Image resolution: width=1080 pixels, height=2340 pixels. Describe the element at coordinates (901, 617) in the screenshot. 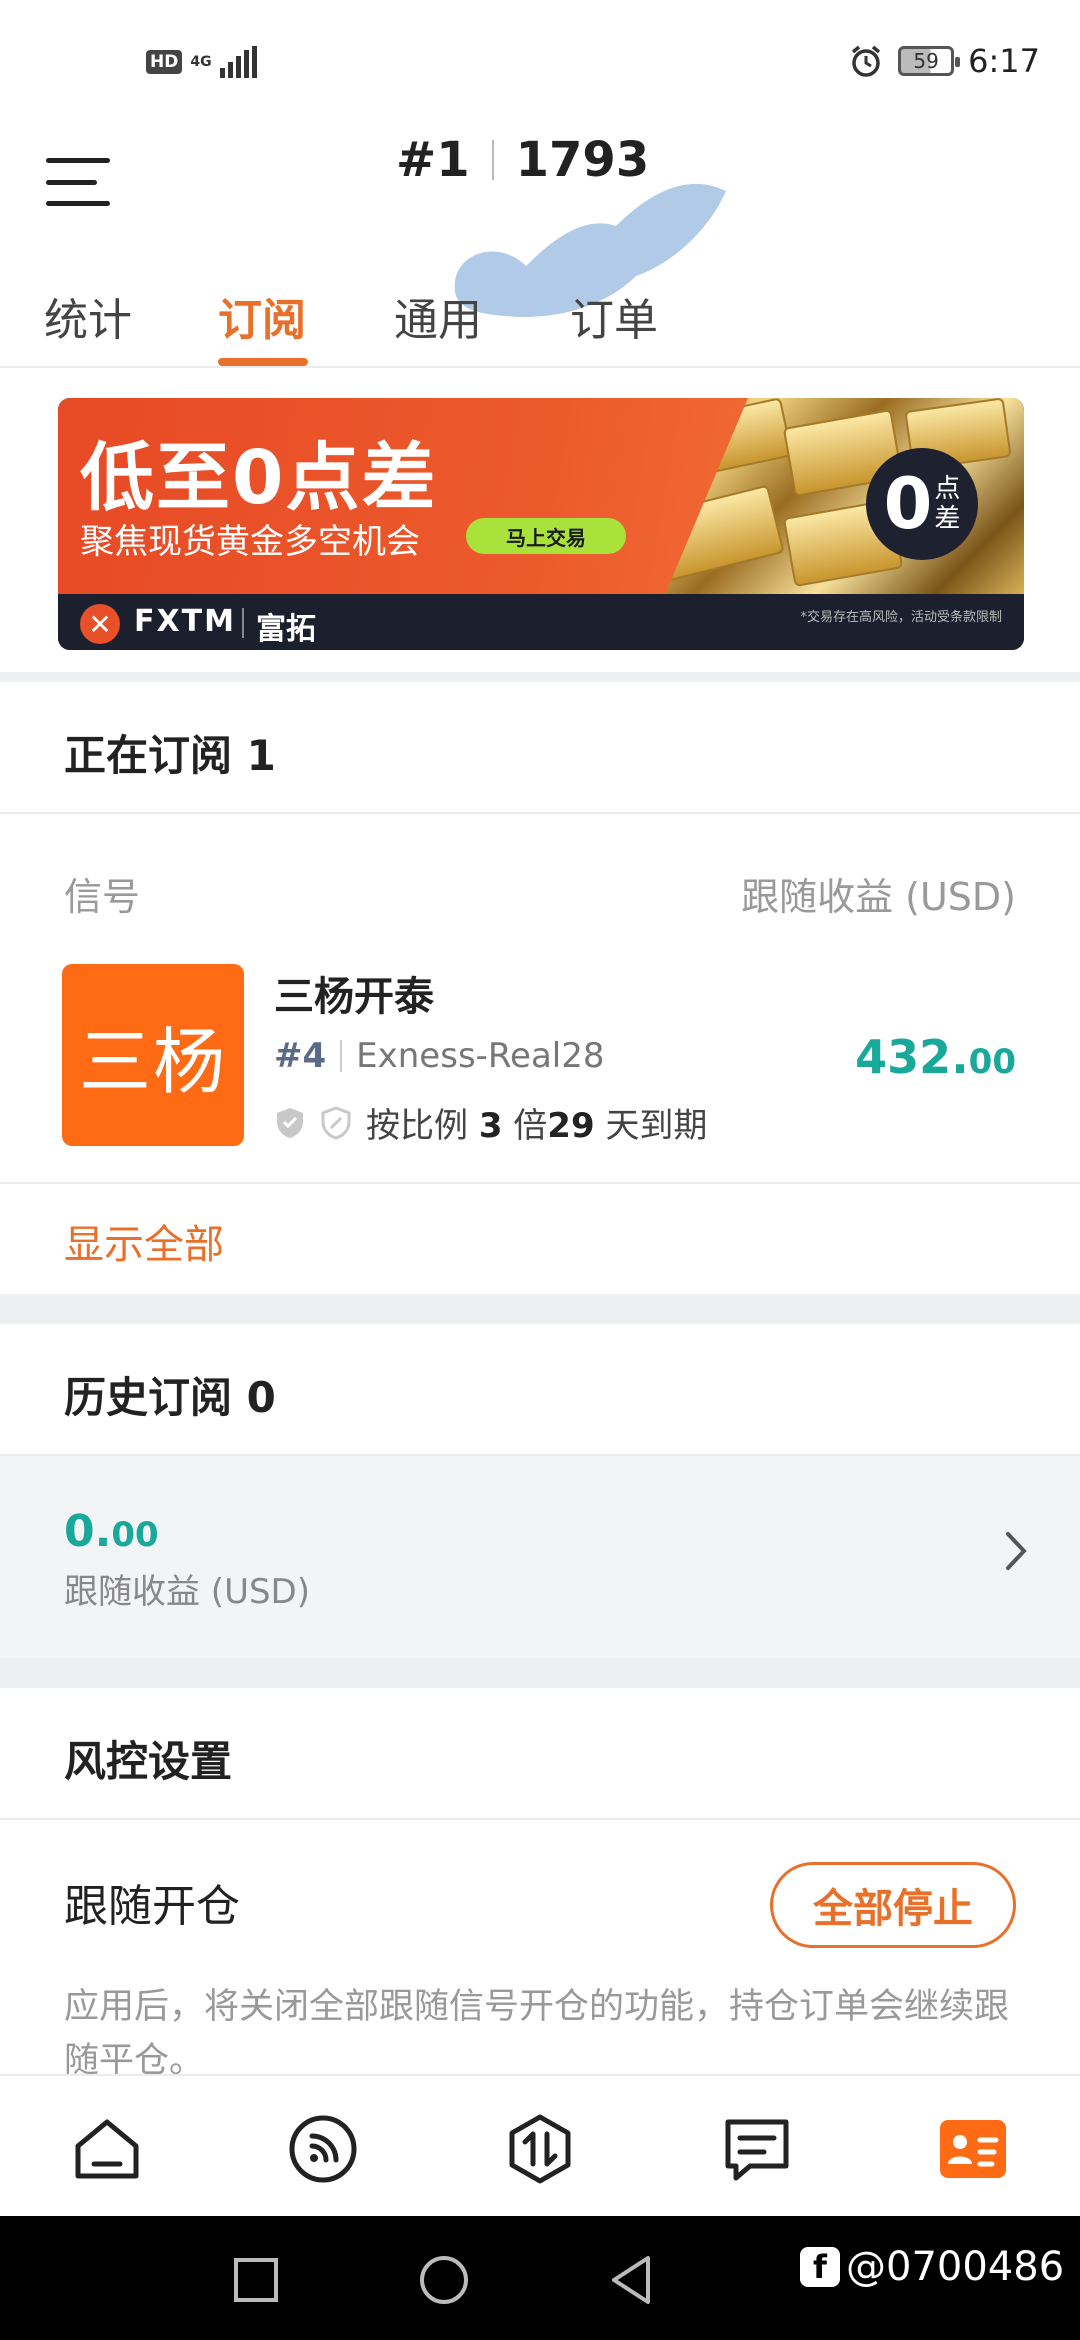

I see `banner-disclaimer: *交易存在高风险，活动受条款限制` at that location.